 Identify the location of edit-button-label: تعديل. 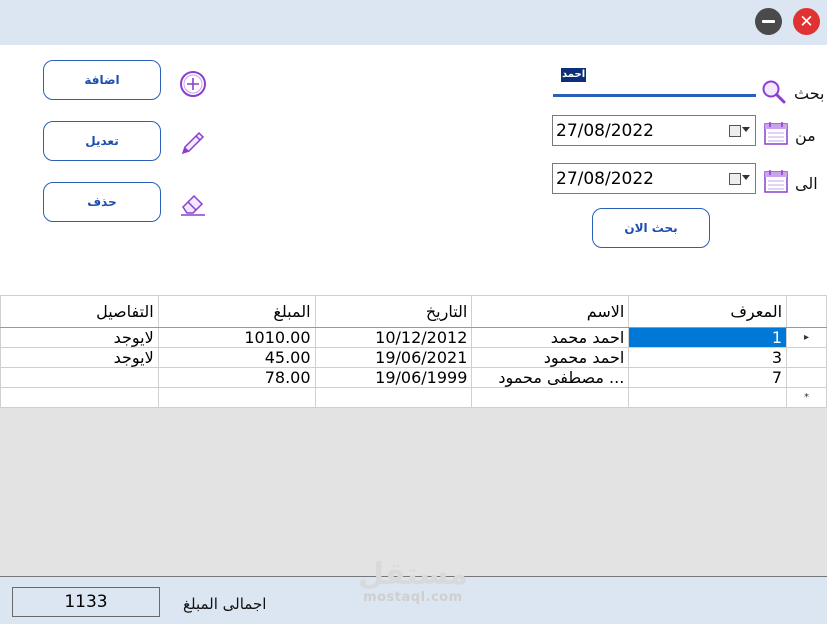
(102, 141).